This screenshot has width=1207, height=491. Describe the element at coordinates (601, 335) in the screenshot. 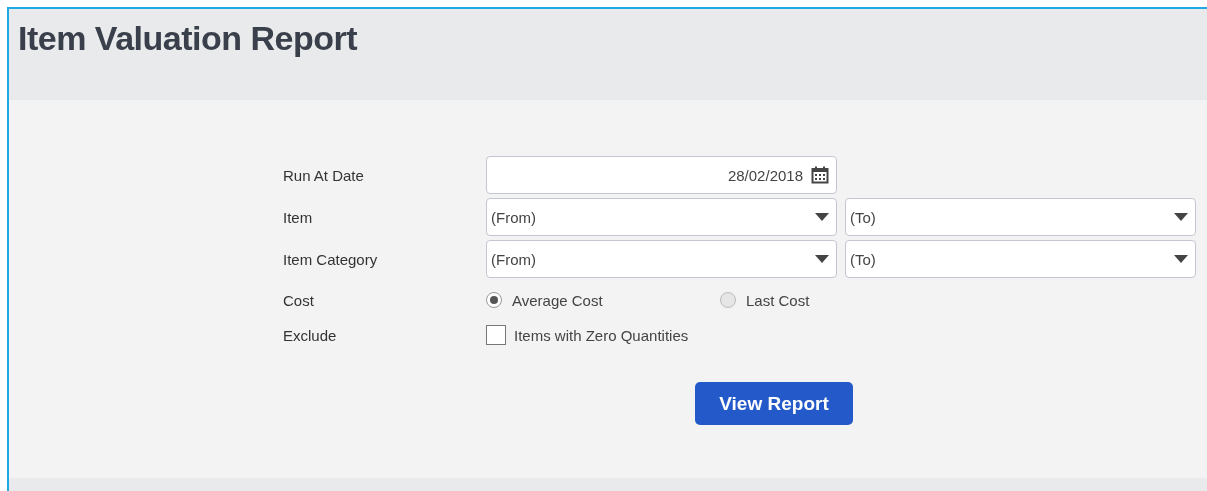

I see `checkbox-label: Items with Zero Quantities` at that location.